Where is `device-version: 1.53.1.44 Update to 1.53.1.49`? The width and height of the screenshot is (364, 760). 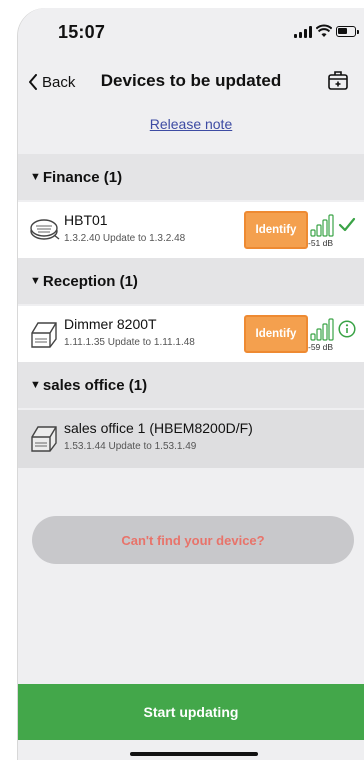 device-version: 1.53.1.44 Update to 1.53.1.49 is located at coordinates (130, 446).